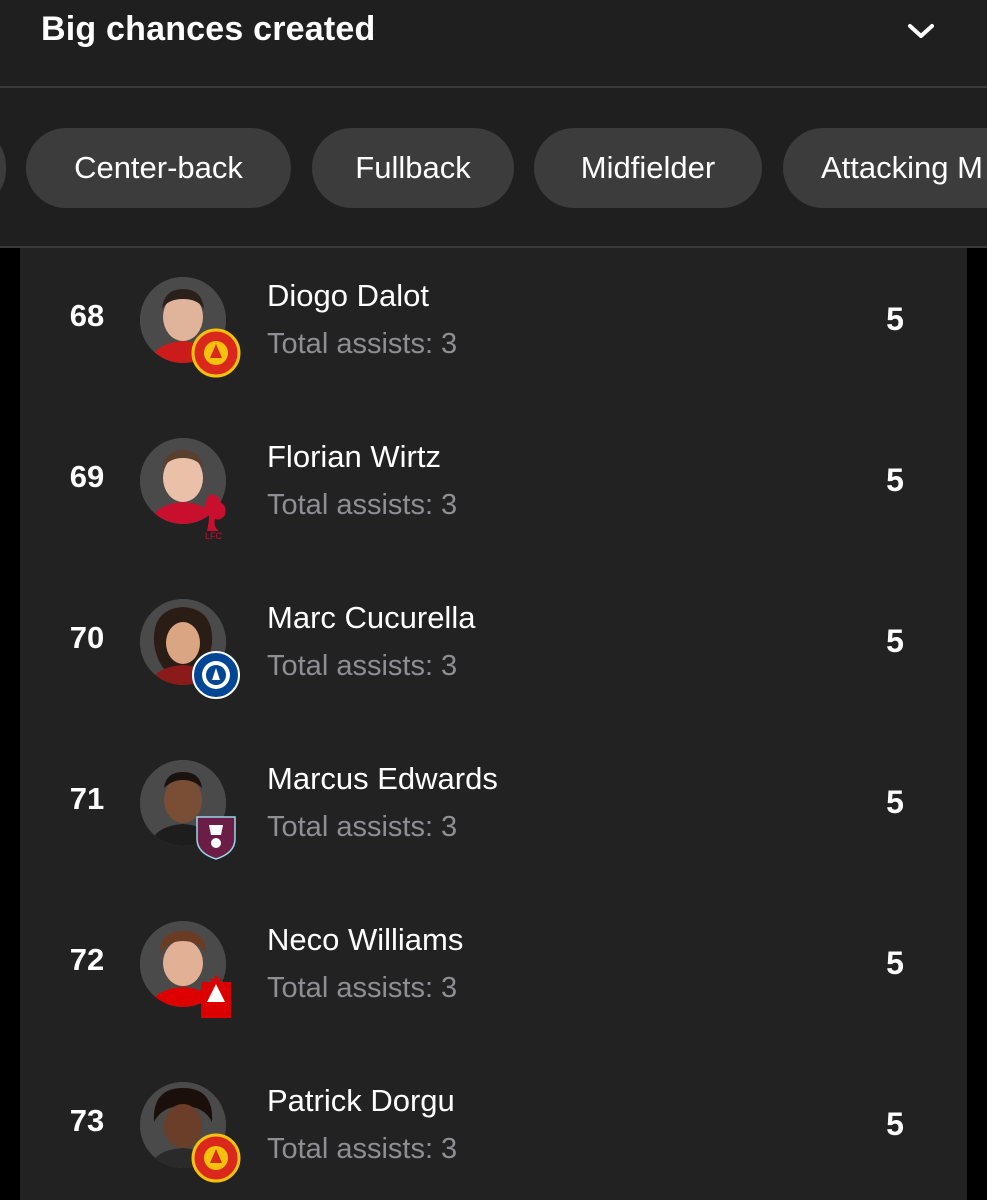 This screenshot has height=1200, width=987. I want to click on player-name: Marc Cucurella, so click(371, 617).